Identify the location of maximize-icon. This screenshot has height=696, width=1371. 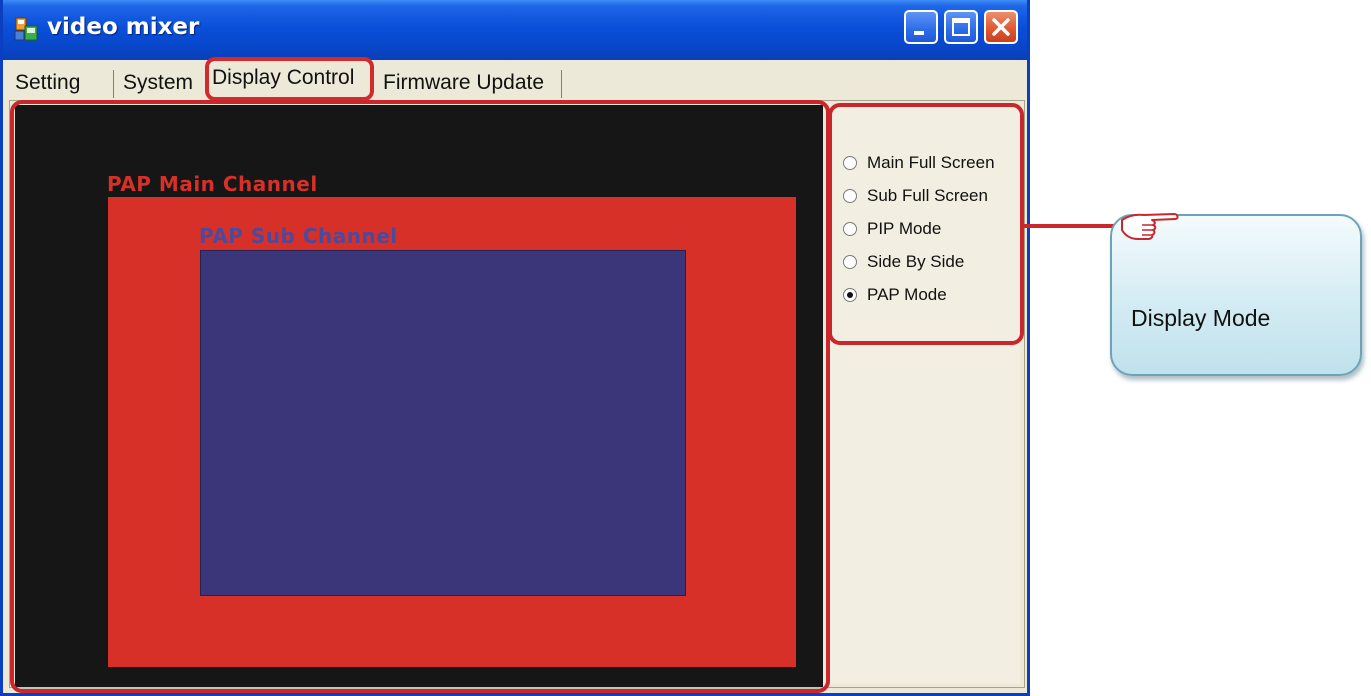
(961, 27).